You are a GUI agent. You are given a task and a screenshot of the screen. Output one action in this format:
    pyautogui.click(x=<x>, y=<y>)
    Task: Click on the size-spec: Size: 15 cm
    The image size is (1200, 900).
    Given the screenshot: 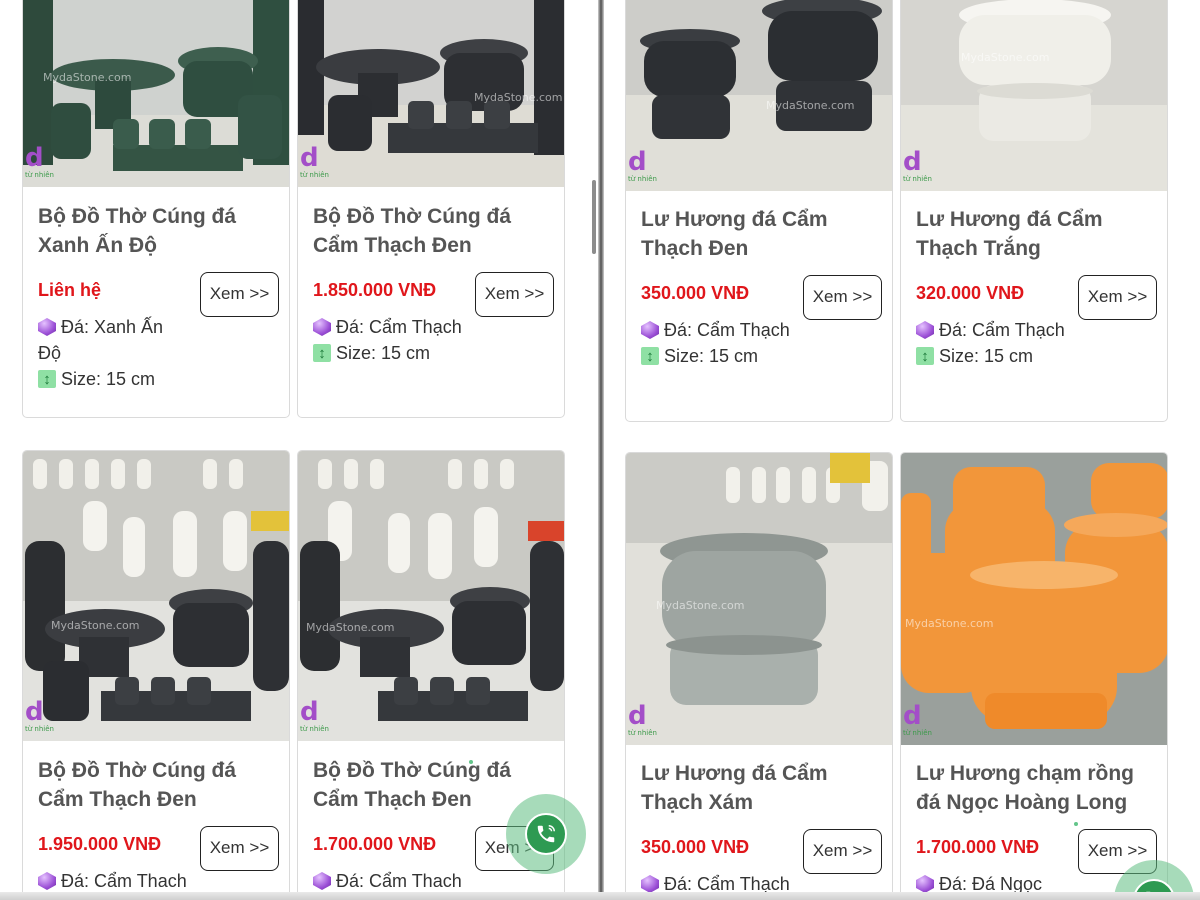 What is the action you would take?
    pyautogui.click(x=388, y=353)
    